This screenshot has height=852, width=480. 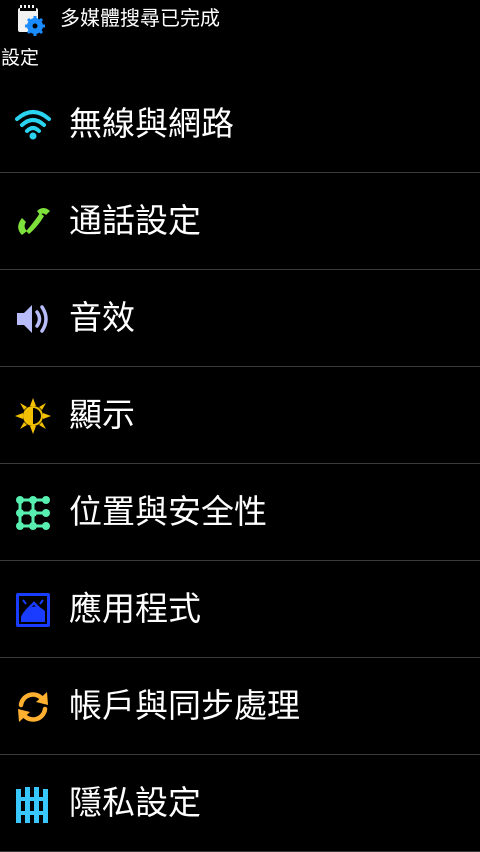 I want to click on status-bar: 多媒體搜尋已完成, so click(x=240, y=19).